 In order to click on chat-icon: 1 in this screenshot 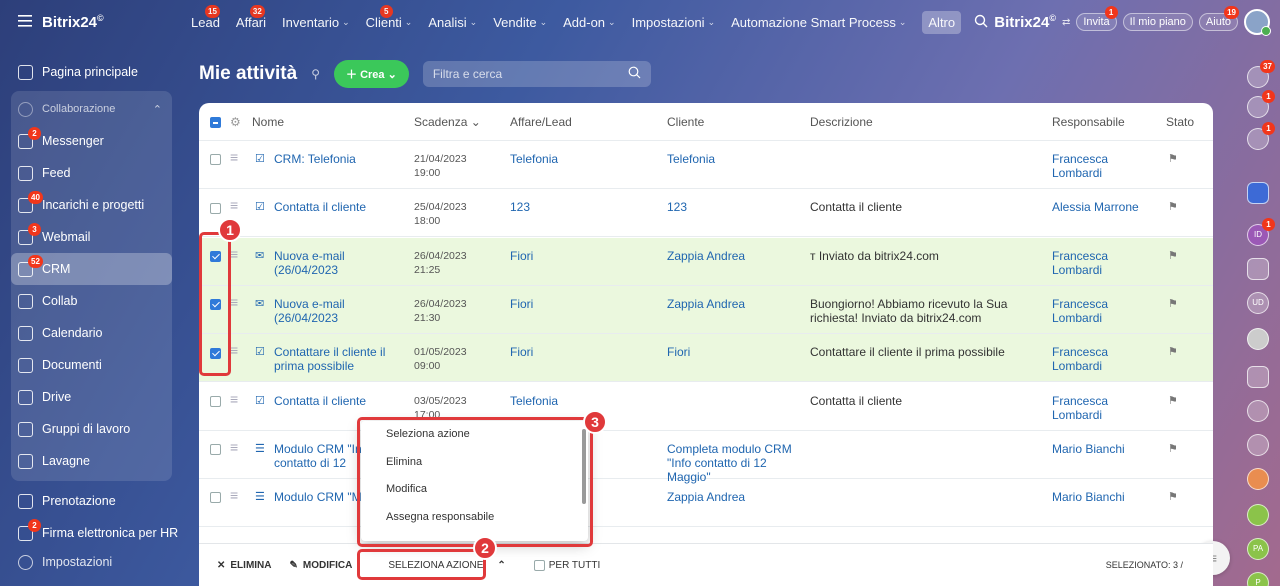, I will do `click(1261, 136)`.